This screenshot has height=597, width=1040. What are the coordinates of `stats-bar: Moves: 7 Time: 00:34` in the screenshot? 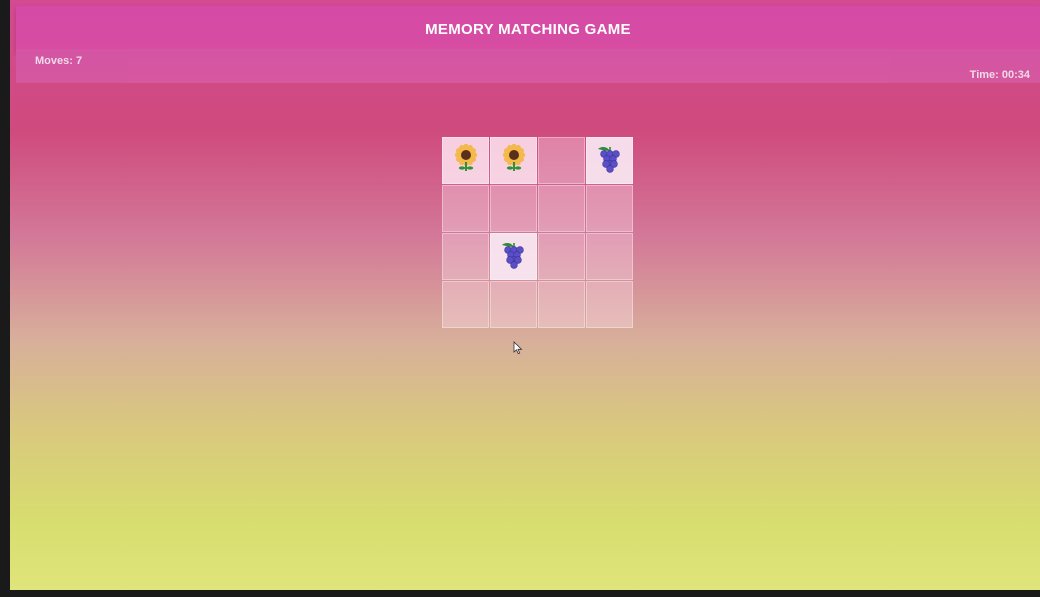 It's located at (528, 66).